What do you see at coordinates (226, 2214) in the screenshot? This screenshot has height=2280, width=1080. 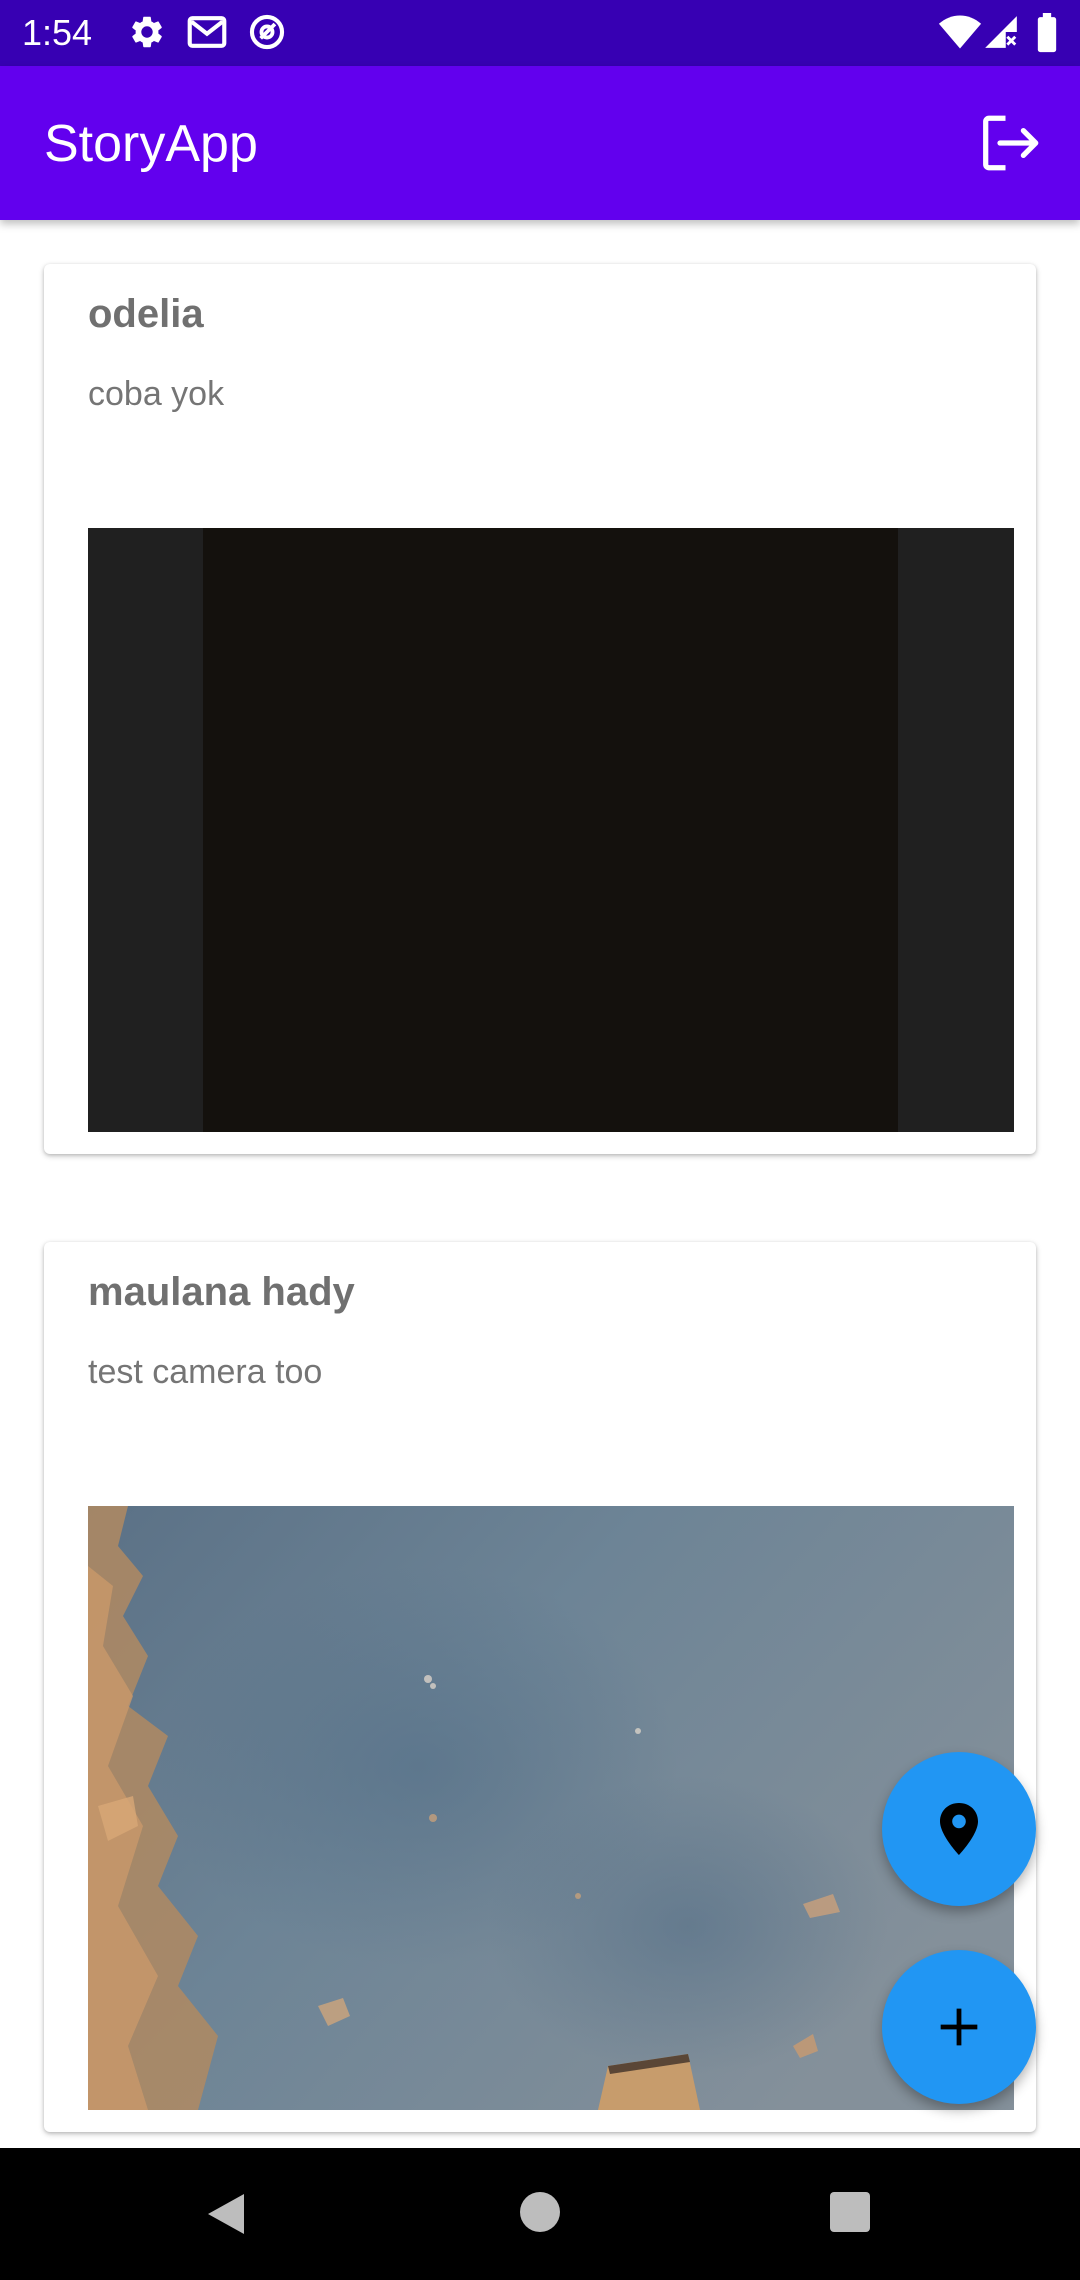 I see `back-triangle-icon` at bounding box center [226, 2214].